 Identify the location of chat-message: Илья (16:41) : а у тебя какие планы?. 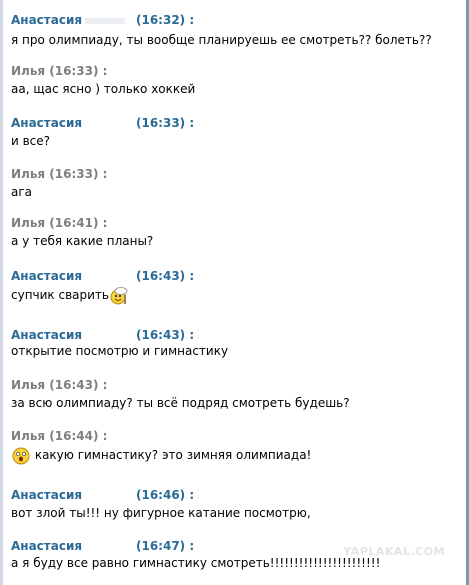
(236, 232).